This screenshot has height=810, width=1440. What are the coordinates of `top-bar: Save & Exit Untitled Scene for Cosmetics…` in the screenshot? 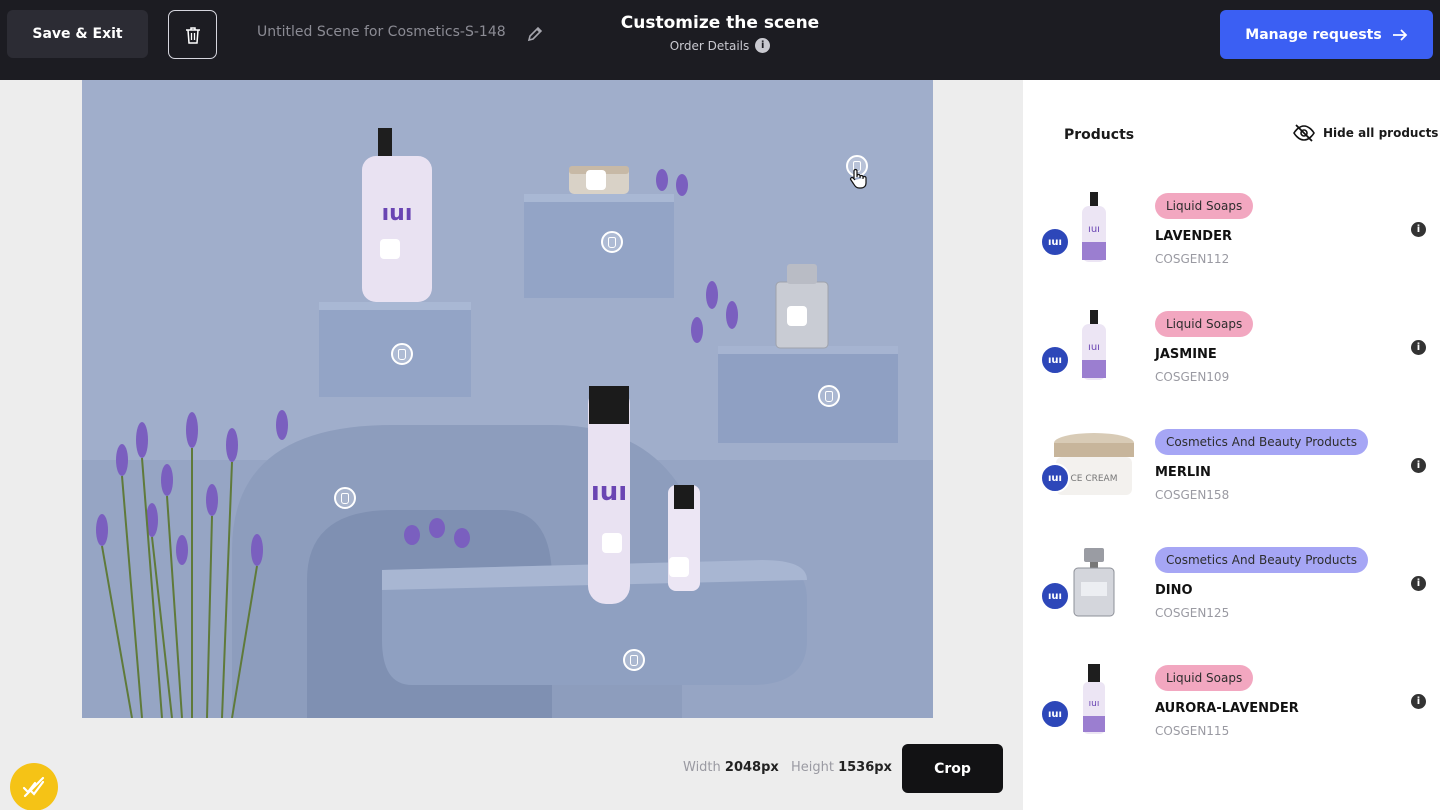 It's located at (720, 40).